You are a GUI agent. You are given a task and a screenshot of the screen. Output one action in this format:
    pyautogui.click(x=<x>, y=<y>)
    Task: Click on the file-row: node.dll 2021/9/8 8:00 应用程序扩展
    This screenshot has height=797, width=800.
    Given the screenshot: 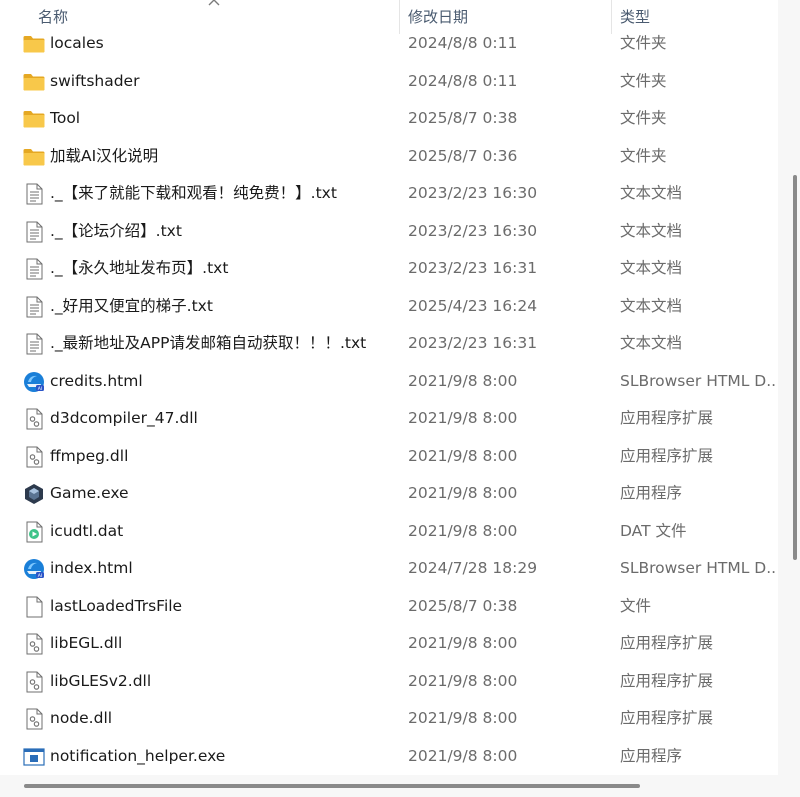 What is the action you would take?
    pyautogui.click(x=389, y=719)
    